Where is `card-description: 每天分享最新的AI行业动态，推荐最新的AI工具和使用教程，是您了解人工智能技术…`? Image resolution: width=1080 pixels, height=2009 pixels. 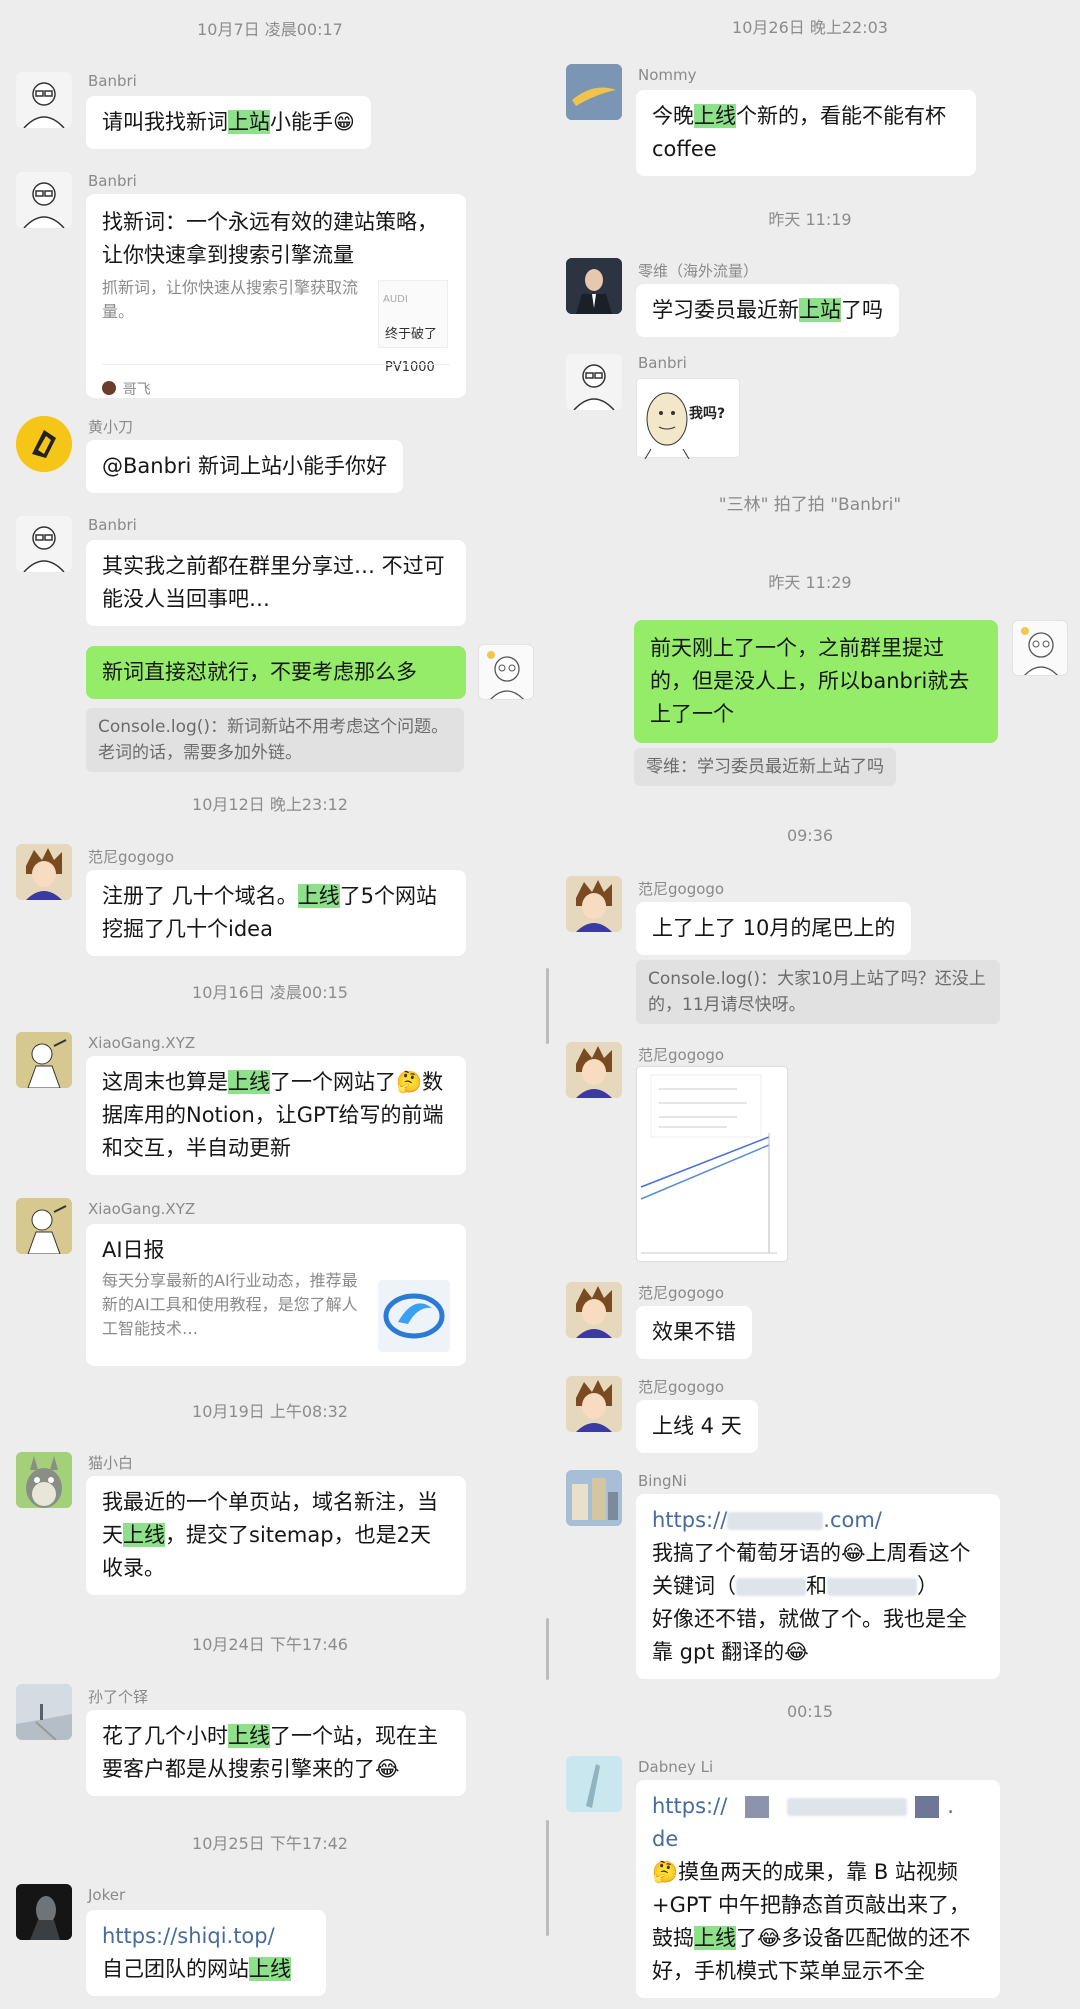 card-description: 每天分享最新的AI行业动态，推荐最新的AI工具和使用教程，是您了解人工智能技术… is located at coordinates (230, 1304).